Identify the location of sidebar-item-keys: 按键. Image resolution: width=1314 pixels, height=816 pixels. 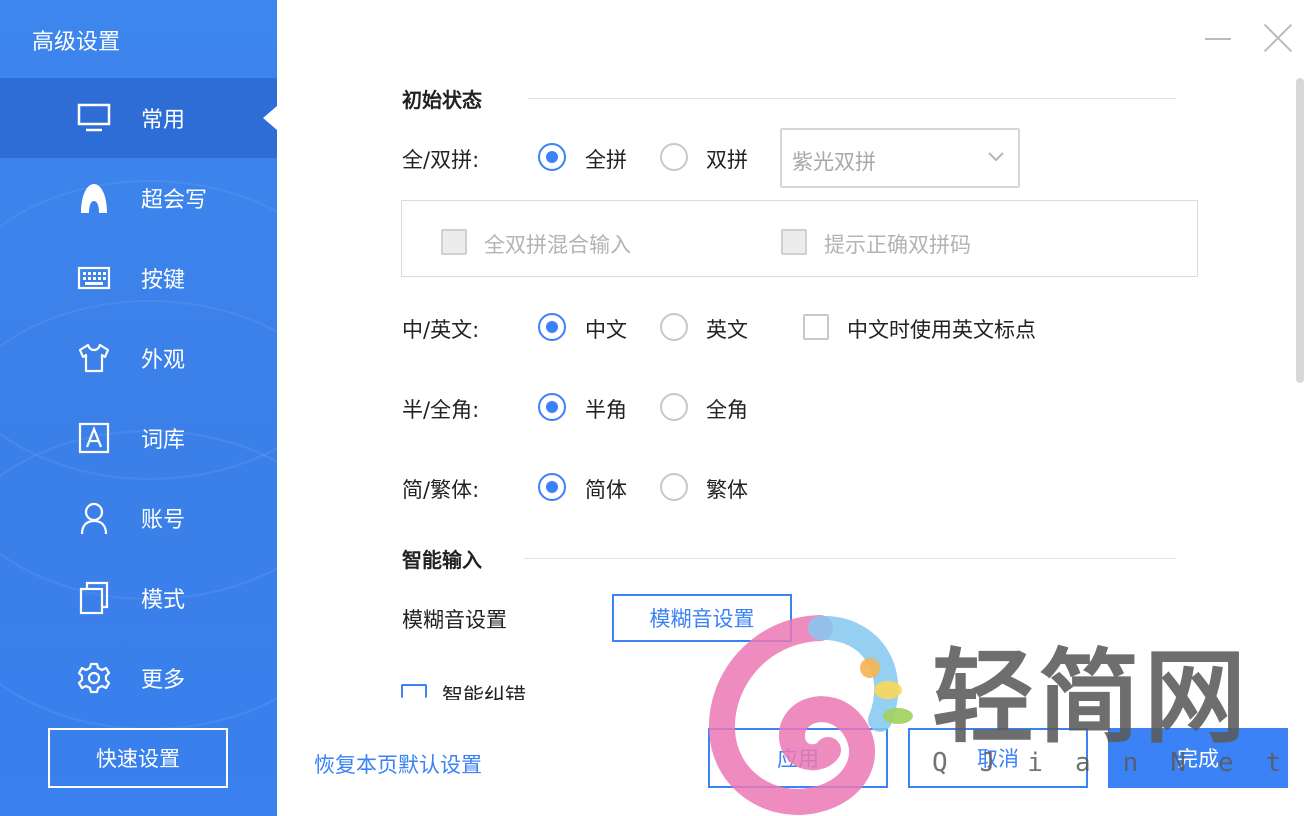
(138, 278).